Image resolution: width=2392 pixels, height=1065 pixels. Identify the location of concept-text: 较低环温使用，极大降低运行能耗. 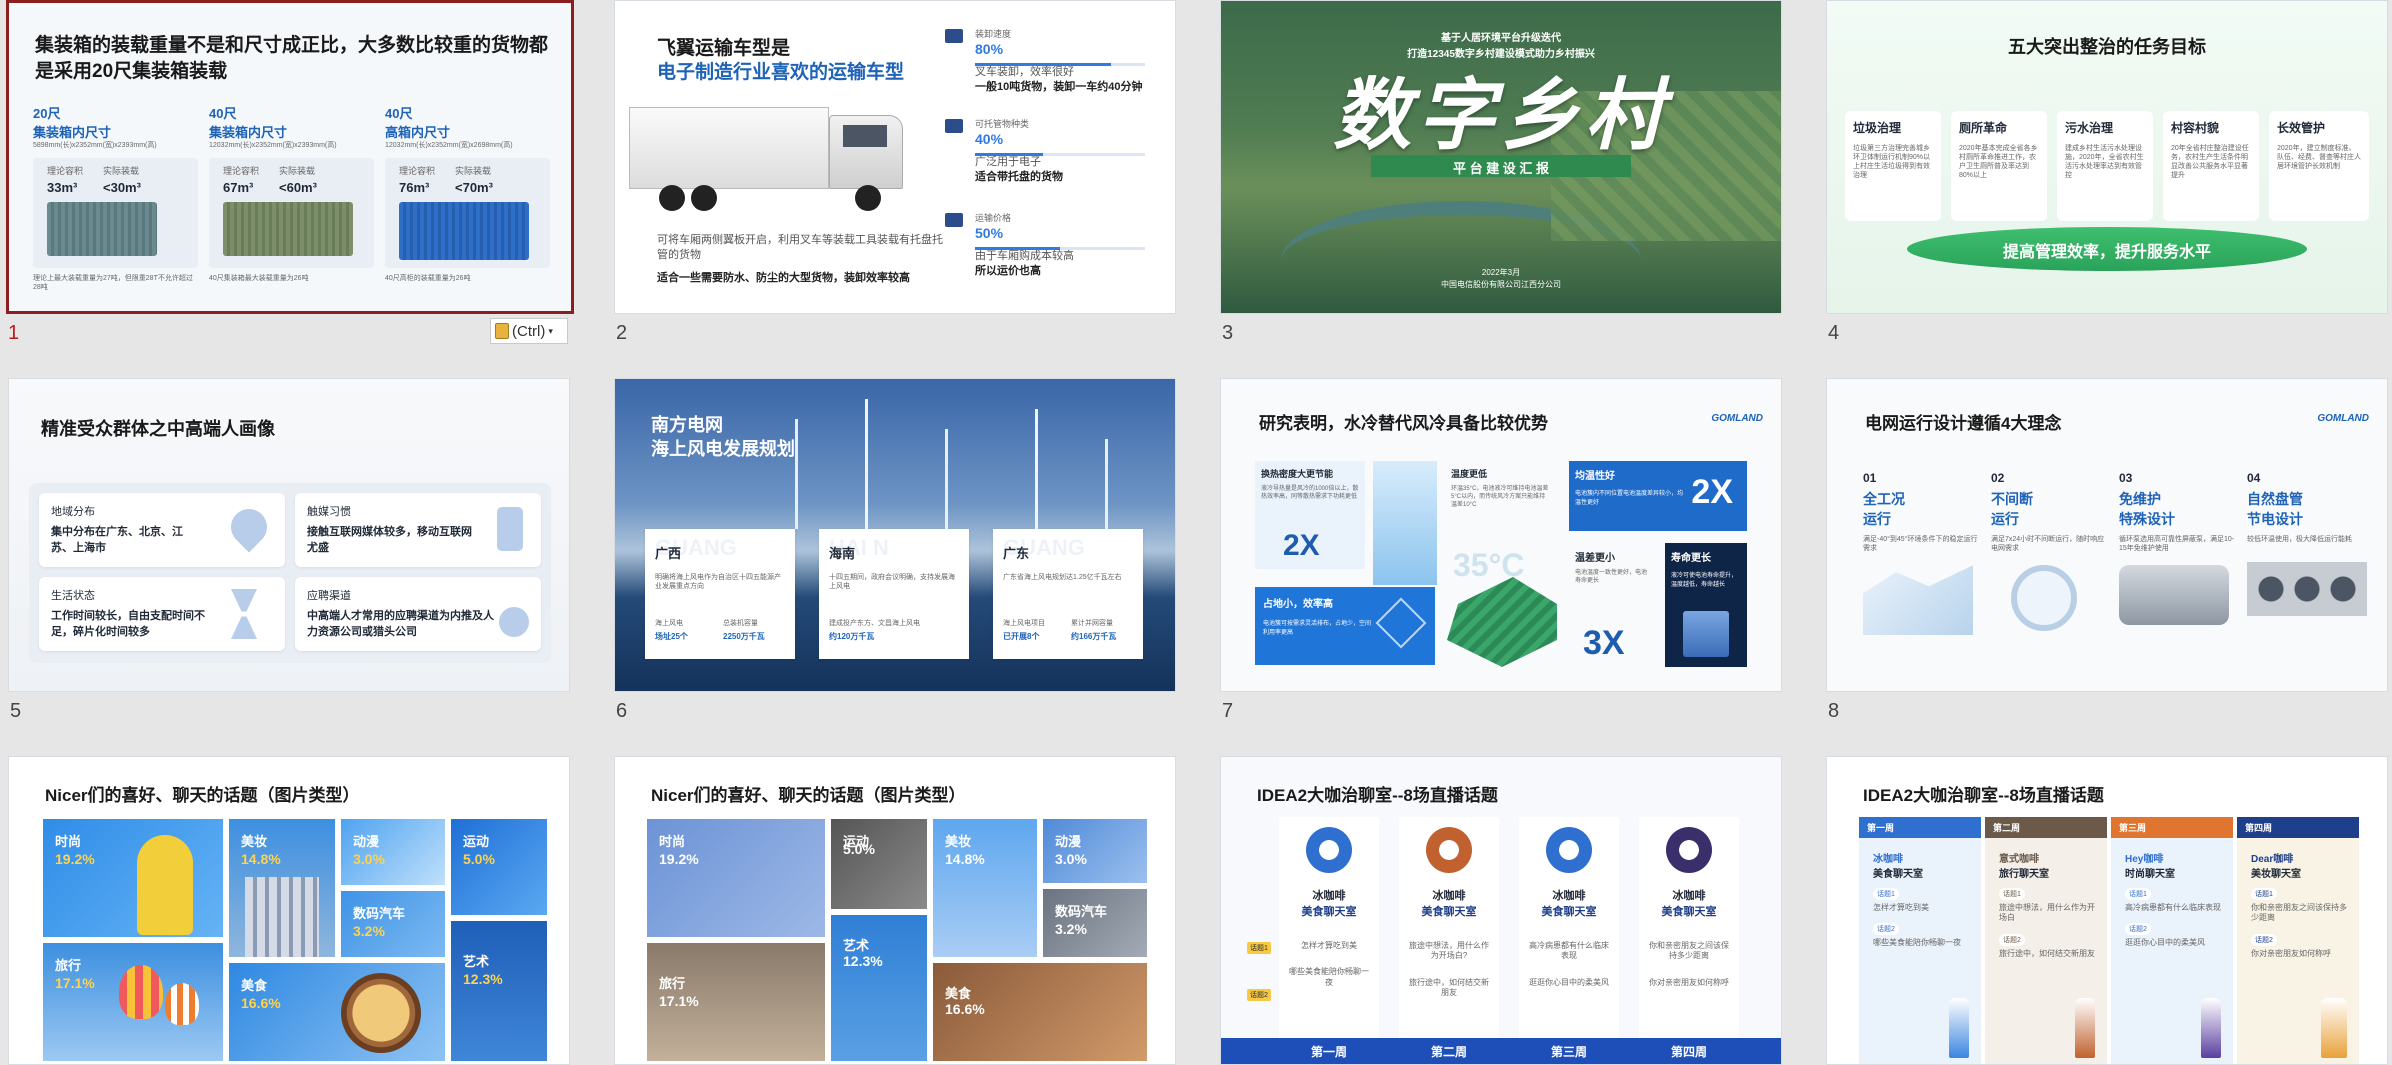
(2299, 539).